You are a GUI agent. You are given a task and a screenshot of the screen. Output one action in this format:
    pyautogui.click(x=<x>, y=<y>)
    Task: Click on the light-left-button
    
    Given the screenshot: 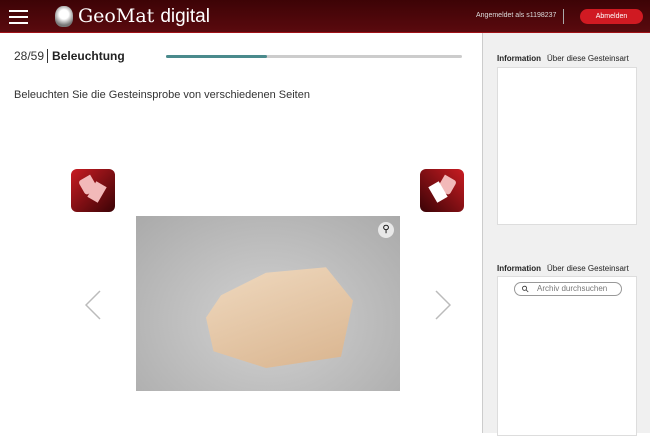 What is the action you would take?
    pyautogui.click(x=93, y=190)
    